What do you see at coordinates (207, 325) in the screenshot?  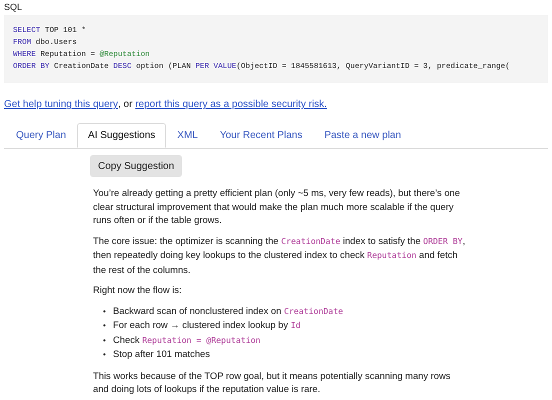 I see `list-item: For each row → clustered index lookup by Id` at bounding box center [207, 325].